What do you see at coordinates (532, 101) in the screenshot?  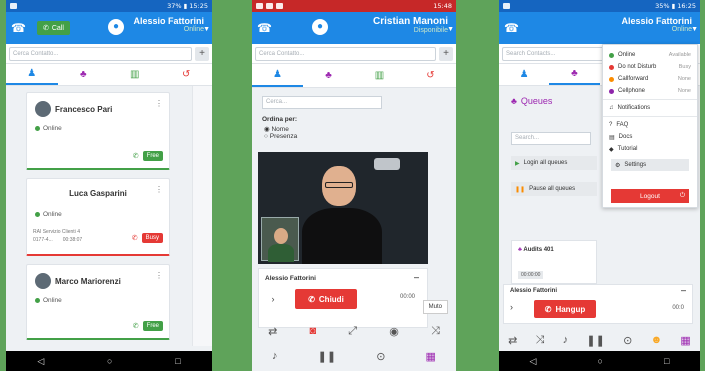 I see `queues-title: ♣ Queues` at bounding box center [532, 101].